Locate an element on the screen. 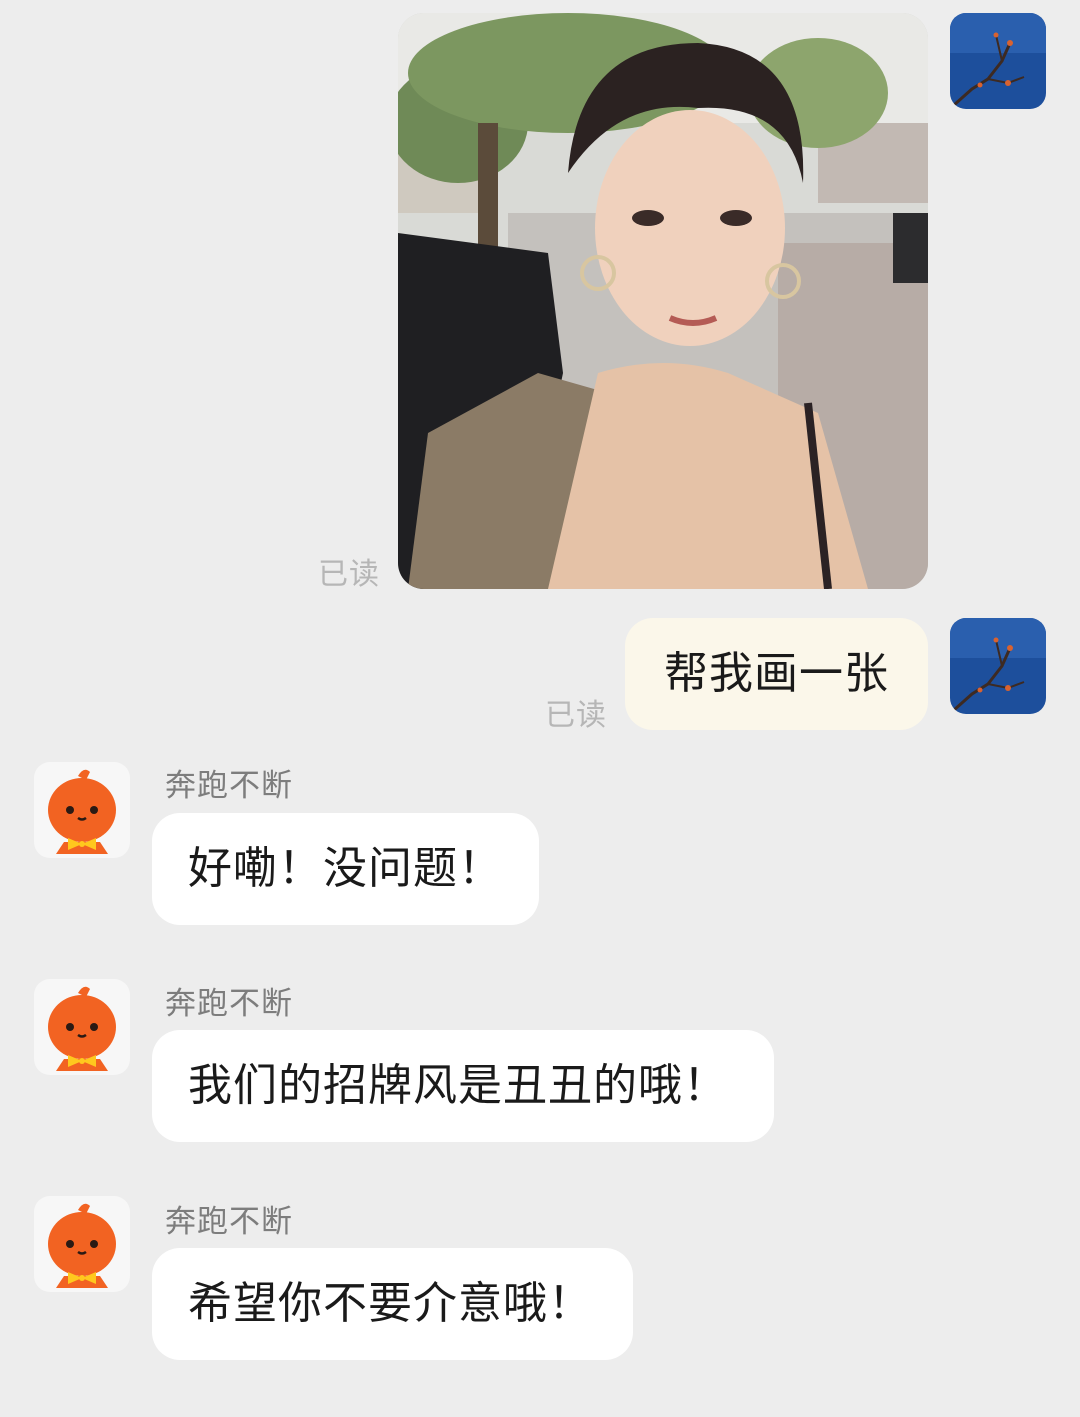 The image size is (1080, 1417). incoming-message-bubble: 我们的招牌风是丑丑的哦！ is located at coordinates (463, 1086).